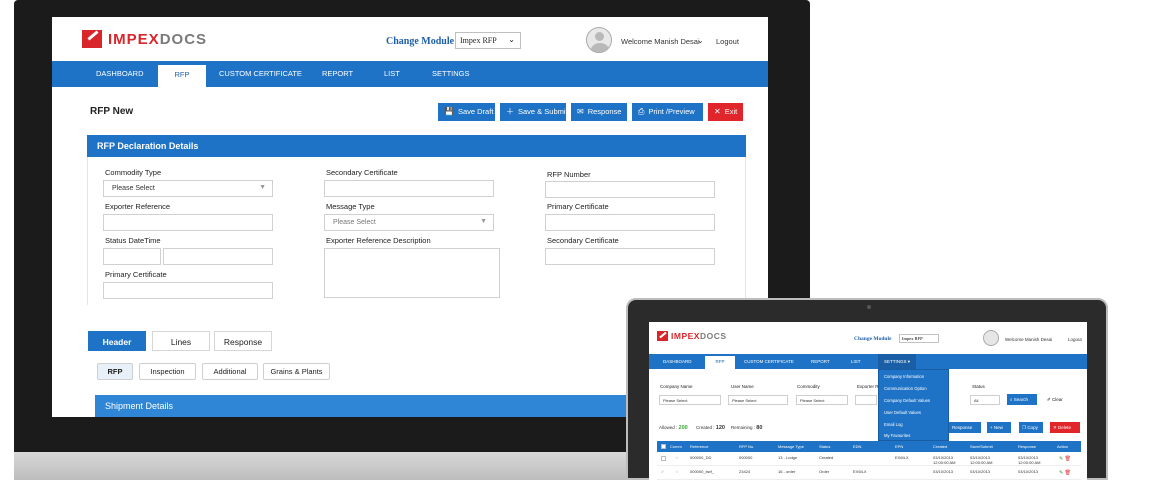 The height and width of the screenshot is (480, 1168). What do you see at coordinates (466, 112) in the screenshot?
I see `save-draft-button: 💾 Save Draft` at bounding box center [466, 112].